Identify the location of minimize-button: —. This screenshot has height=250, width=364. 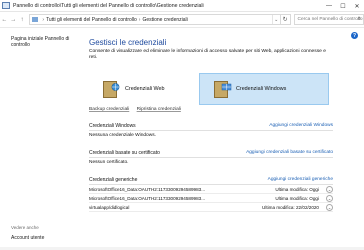
(329, 6).